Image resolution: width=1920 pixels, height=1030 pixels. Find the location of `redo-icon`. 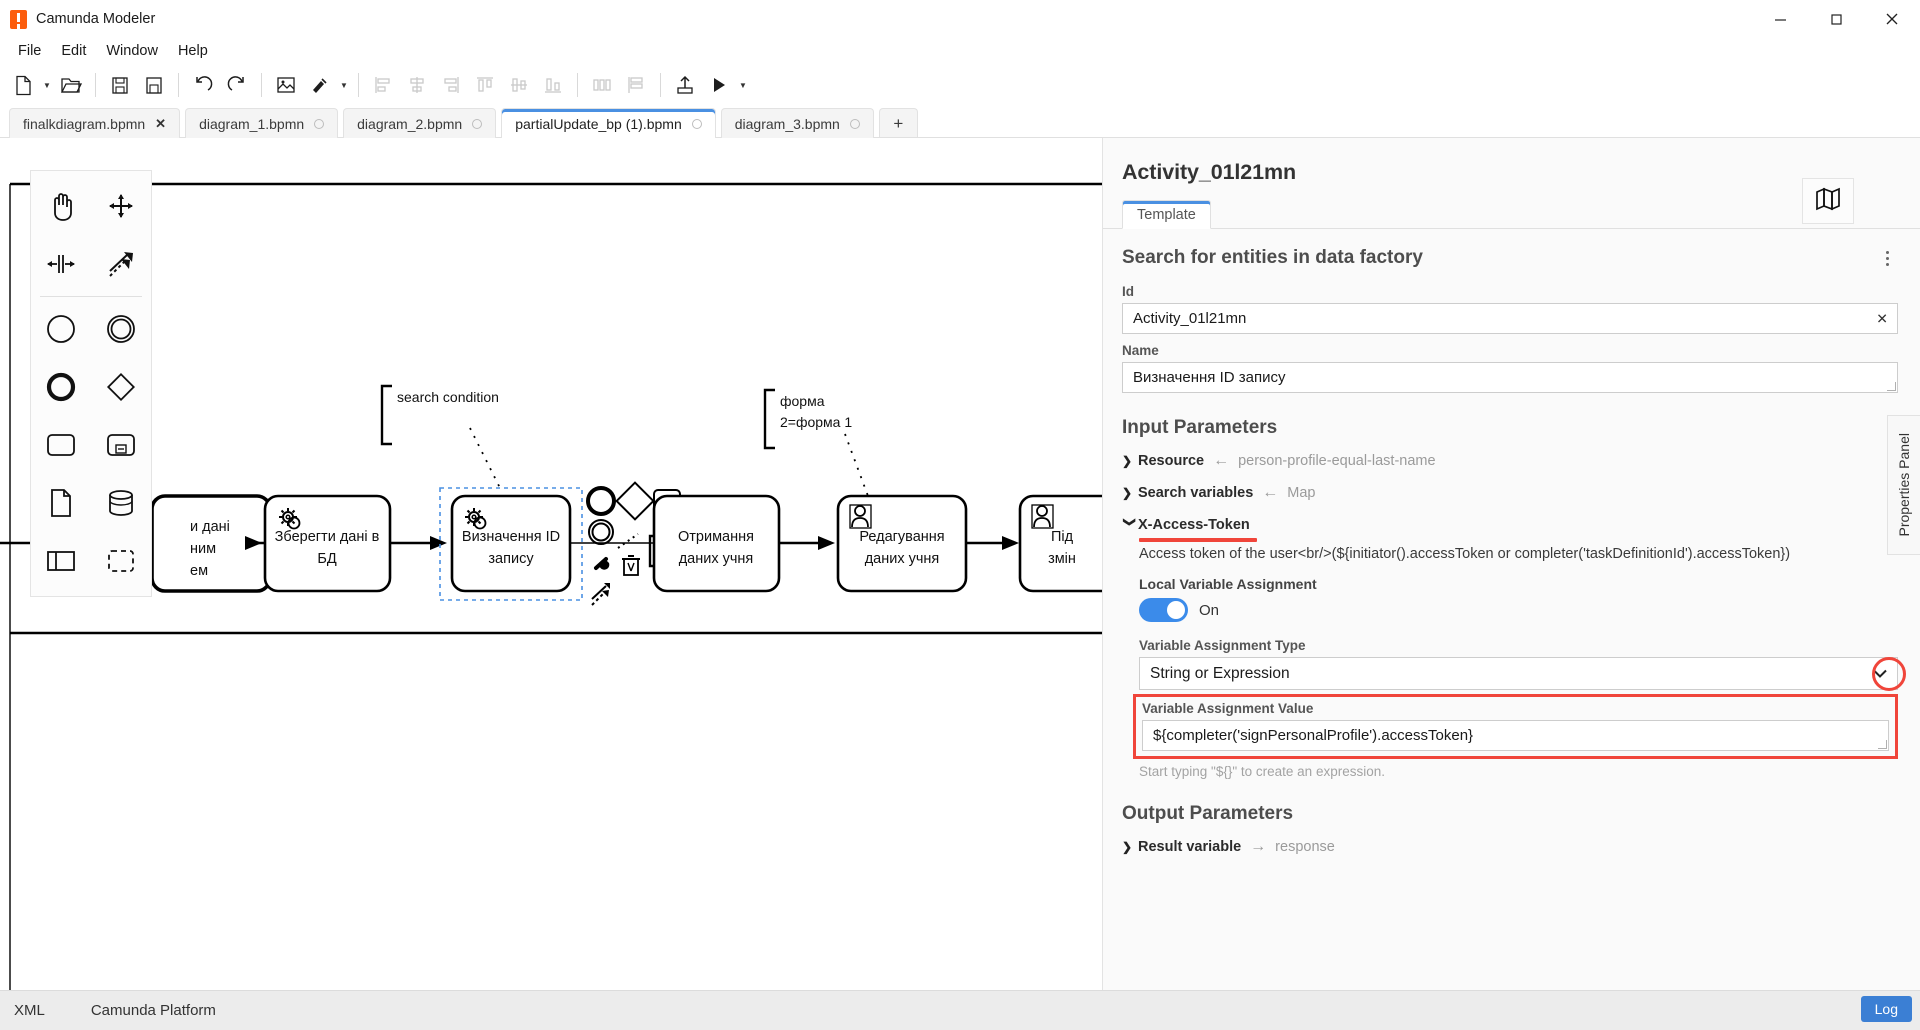

redo-icon is located at coordinates (237, 85).